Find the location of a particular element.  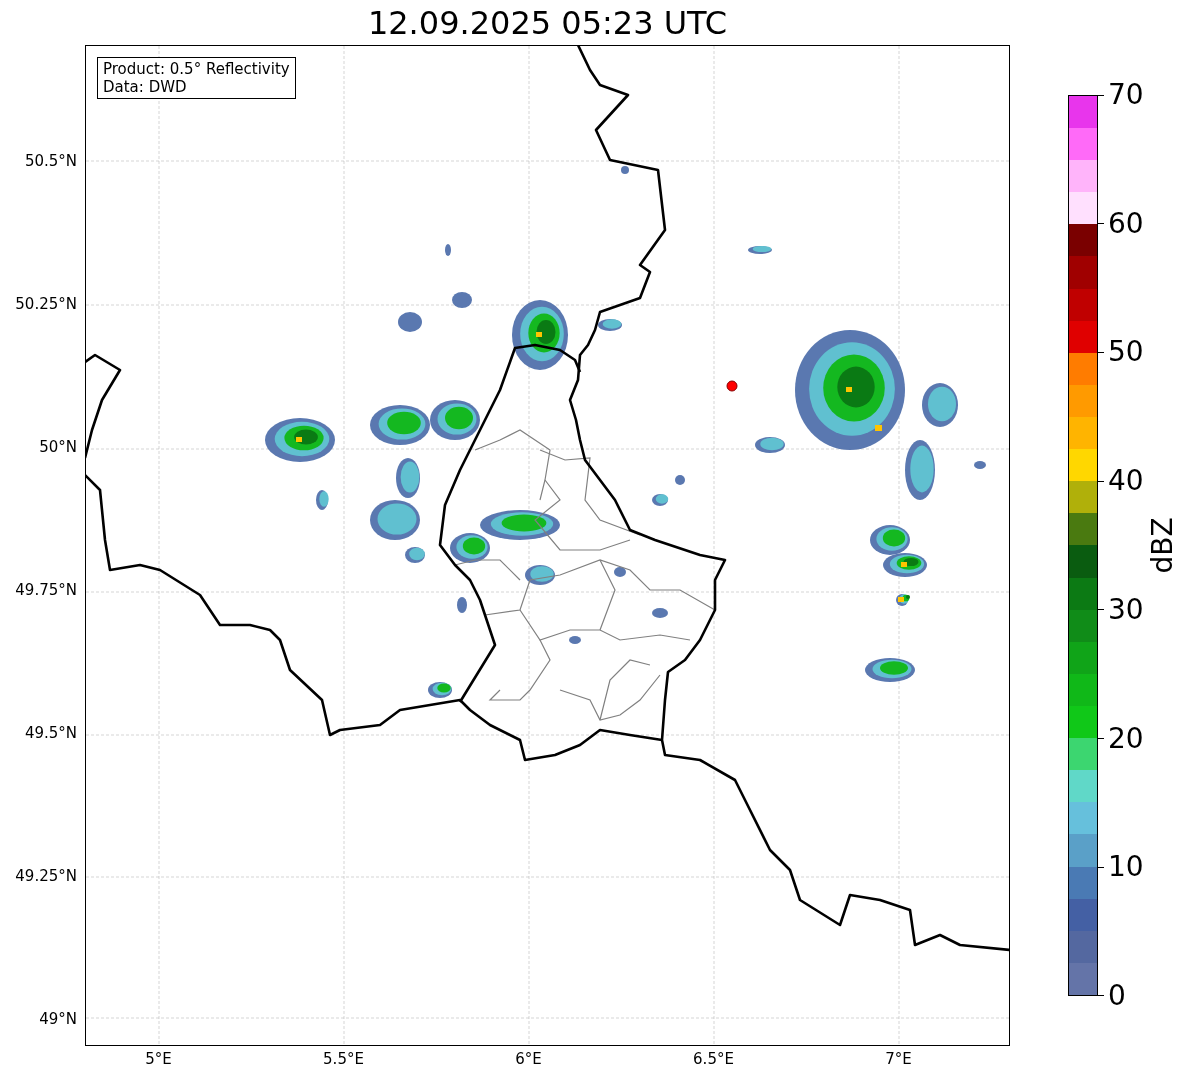

info-text: Product: 0.5° Reflectivity is located at coordinates (196, 69).